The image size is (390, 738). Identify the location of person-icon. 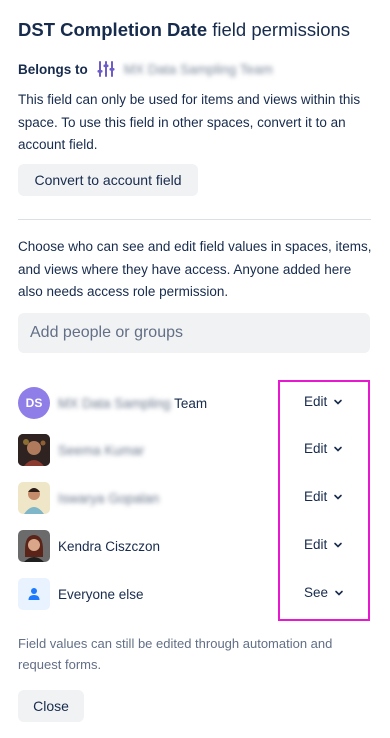
(34, 594).